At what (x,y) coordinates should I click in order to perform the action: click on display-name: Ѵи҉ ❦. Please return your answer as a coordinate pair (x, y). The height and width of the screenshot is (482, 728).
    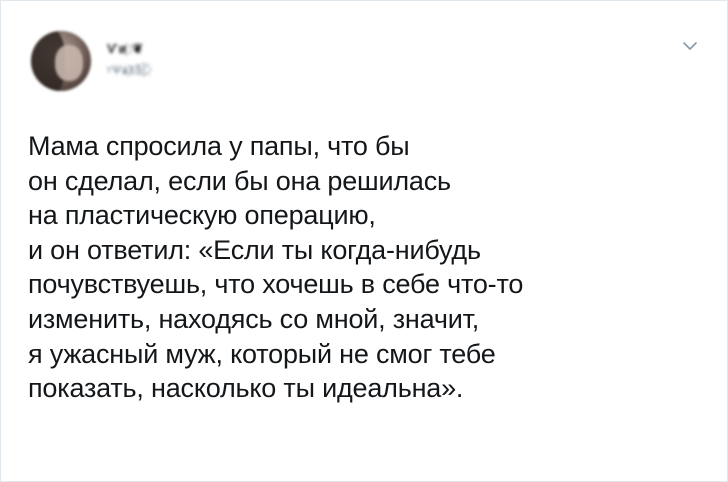
    Looking at the image, I should click on (130, 49).